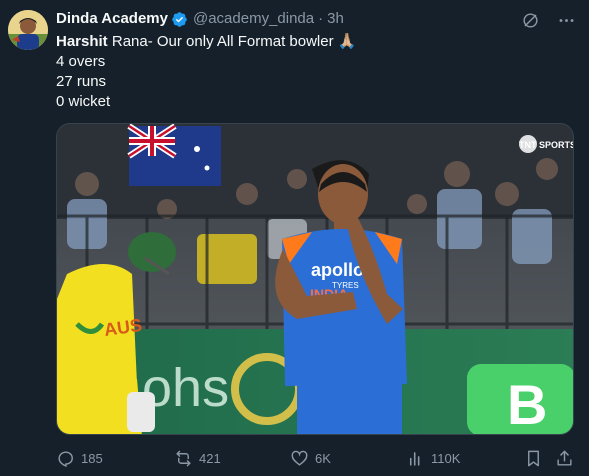  What do you see at coordinates (210, 458) in the screenshot?
I see `repost-count: 421` at bounding box center [210, 458].